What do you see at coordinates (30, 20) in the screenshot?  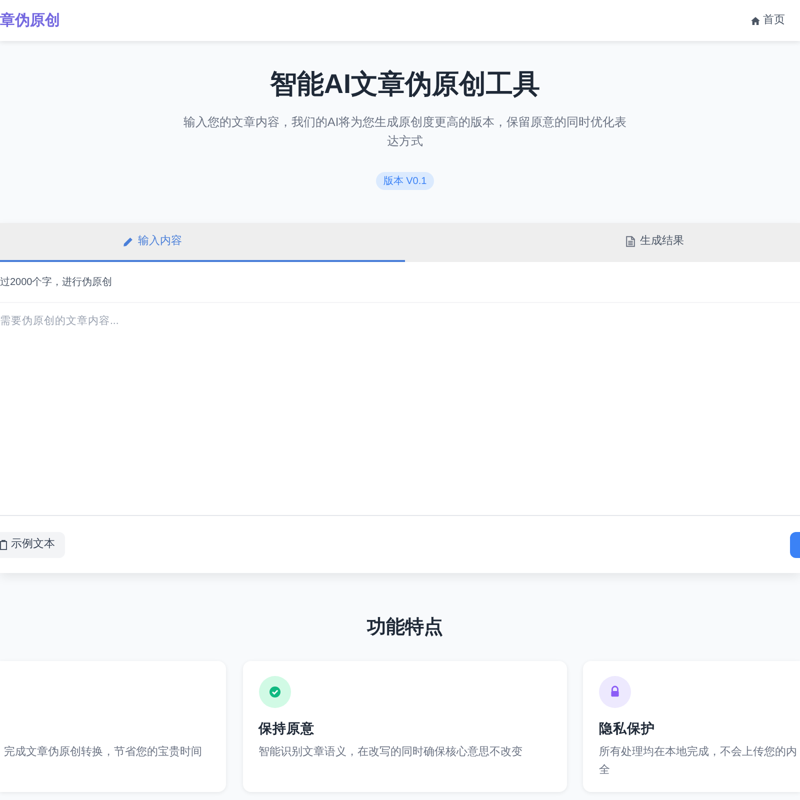 I see `logo-text: 章伪原创` at bounding box center [30, 20].